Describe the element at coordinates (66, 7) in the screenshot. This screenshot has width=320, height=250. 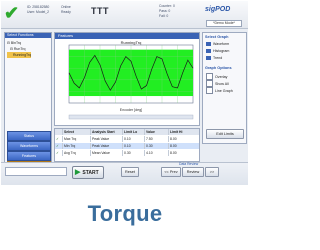
I see `status-online: Online` at that location.